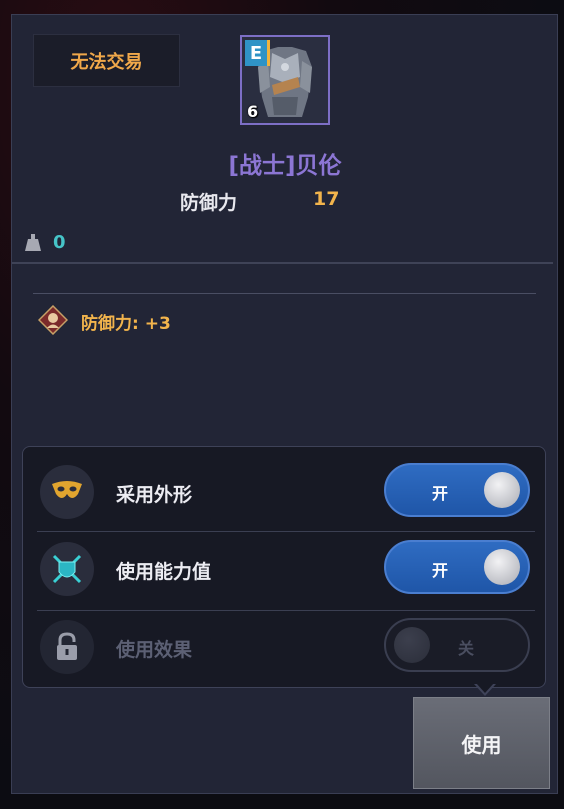  I want to click on toggle-state-text: 关, so click(466, 648).